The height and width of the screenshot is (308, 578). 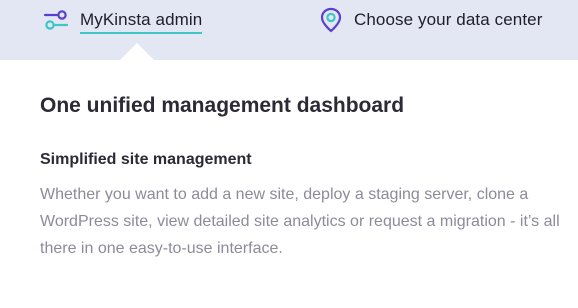 I want to click on tab-label: MyKinsta admin, so click(x=141, y=22).